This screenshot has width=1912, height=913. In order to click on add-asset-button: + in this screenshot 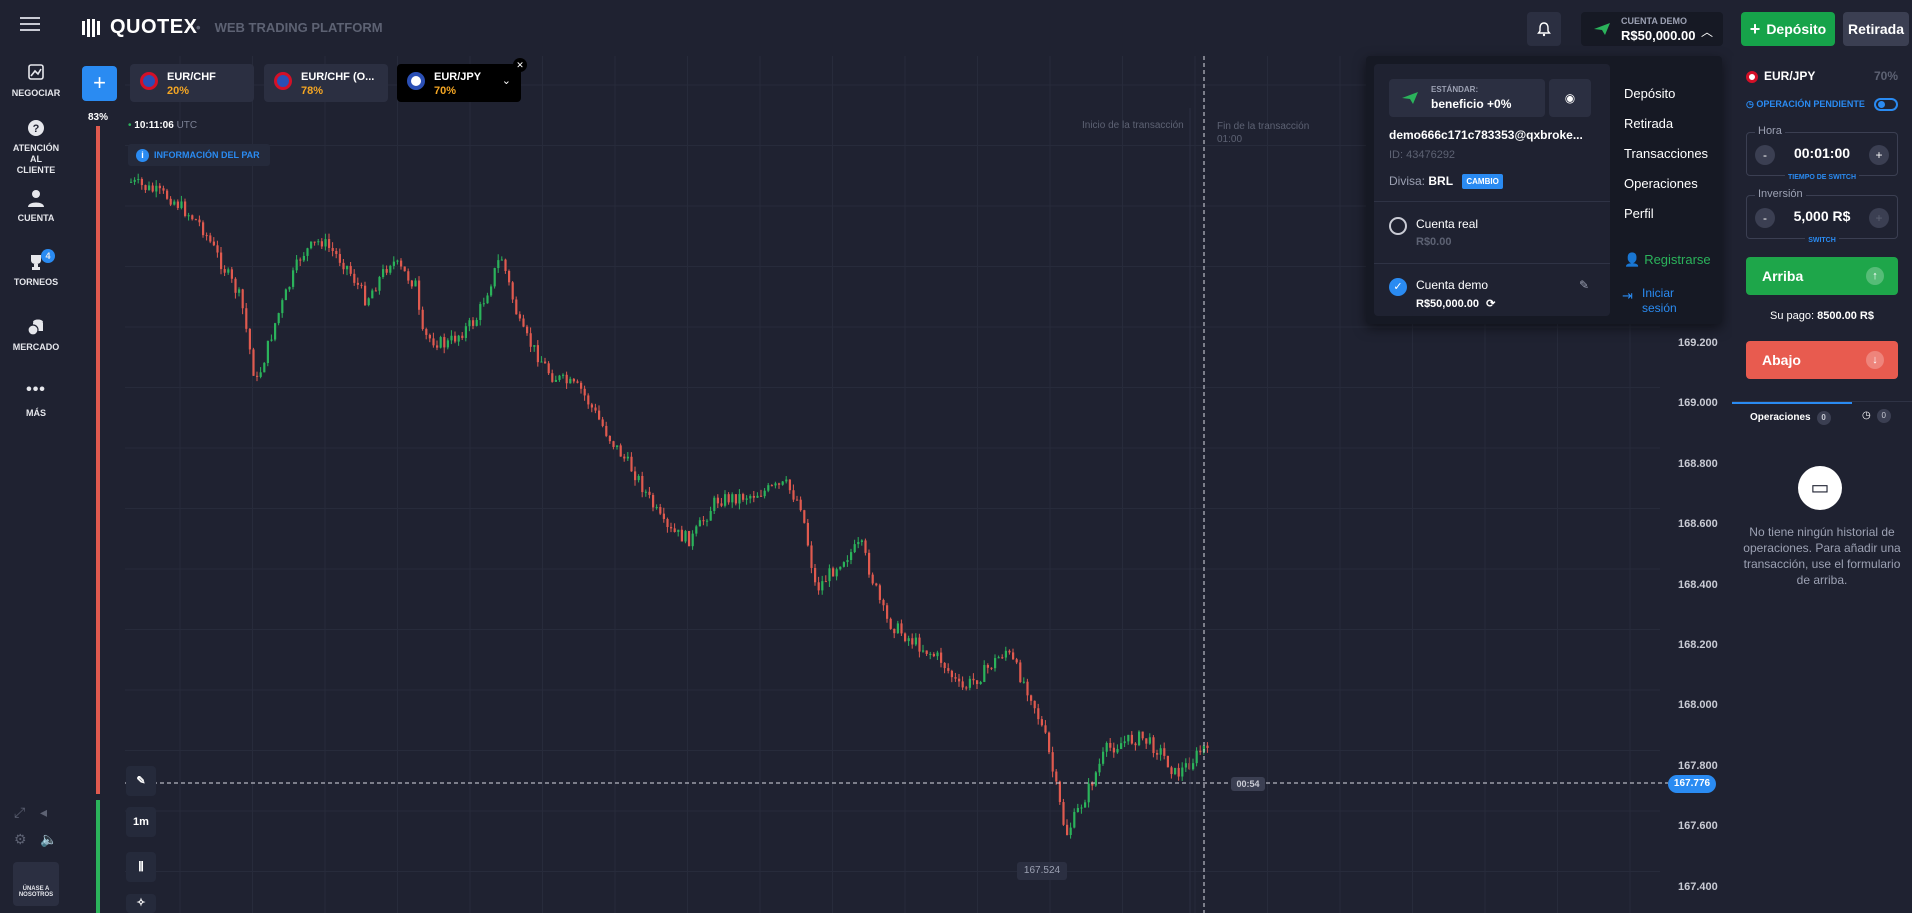, I will do `click(99, 83)`.